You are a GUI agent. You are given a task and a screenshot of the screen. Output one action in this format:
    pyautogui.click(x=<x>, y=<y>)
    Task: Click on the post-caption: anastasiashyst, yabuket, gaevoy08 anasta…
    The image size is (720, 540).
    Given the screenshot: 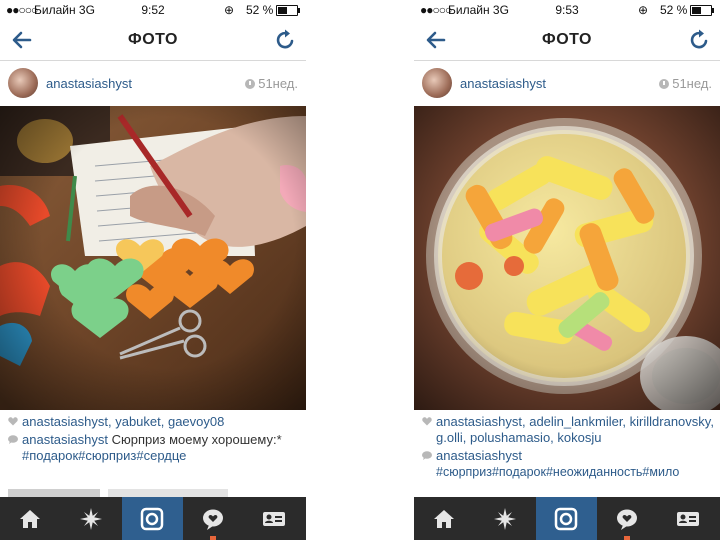 What is the action you would take?
    pyautogui.click(x=154, y=440)
    